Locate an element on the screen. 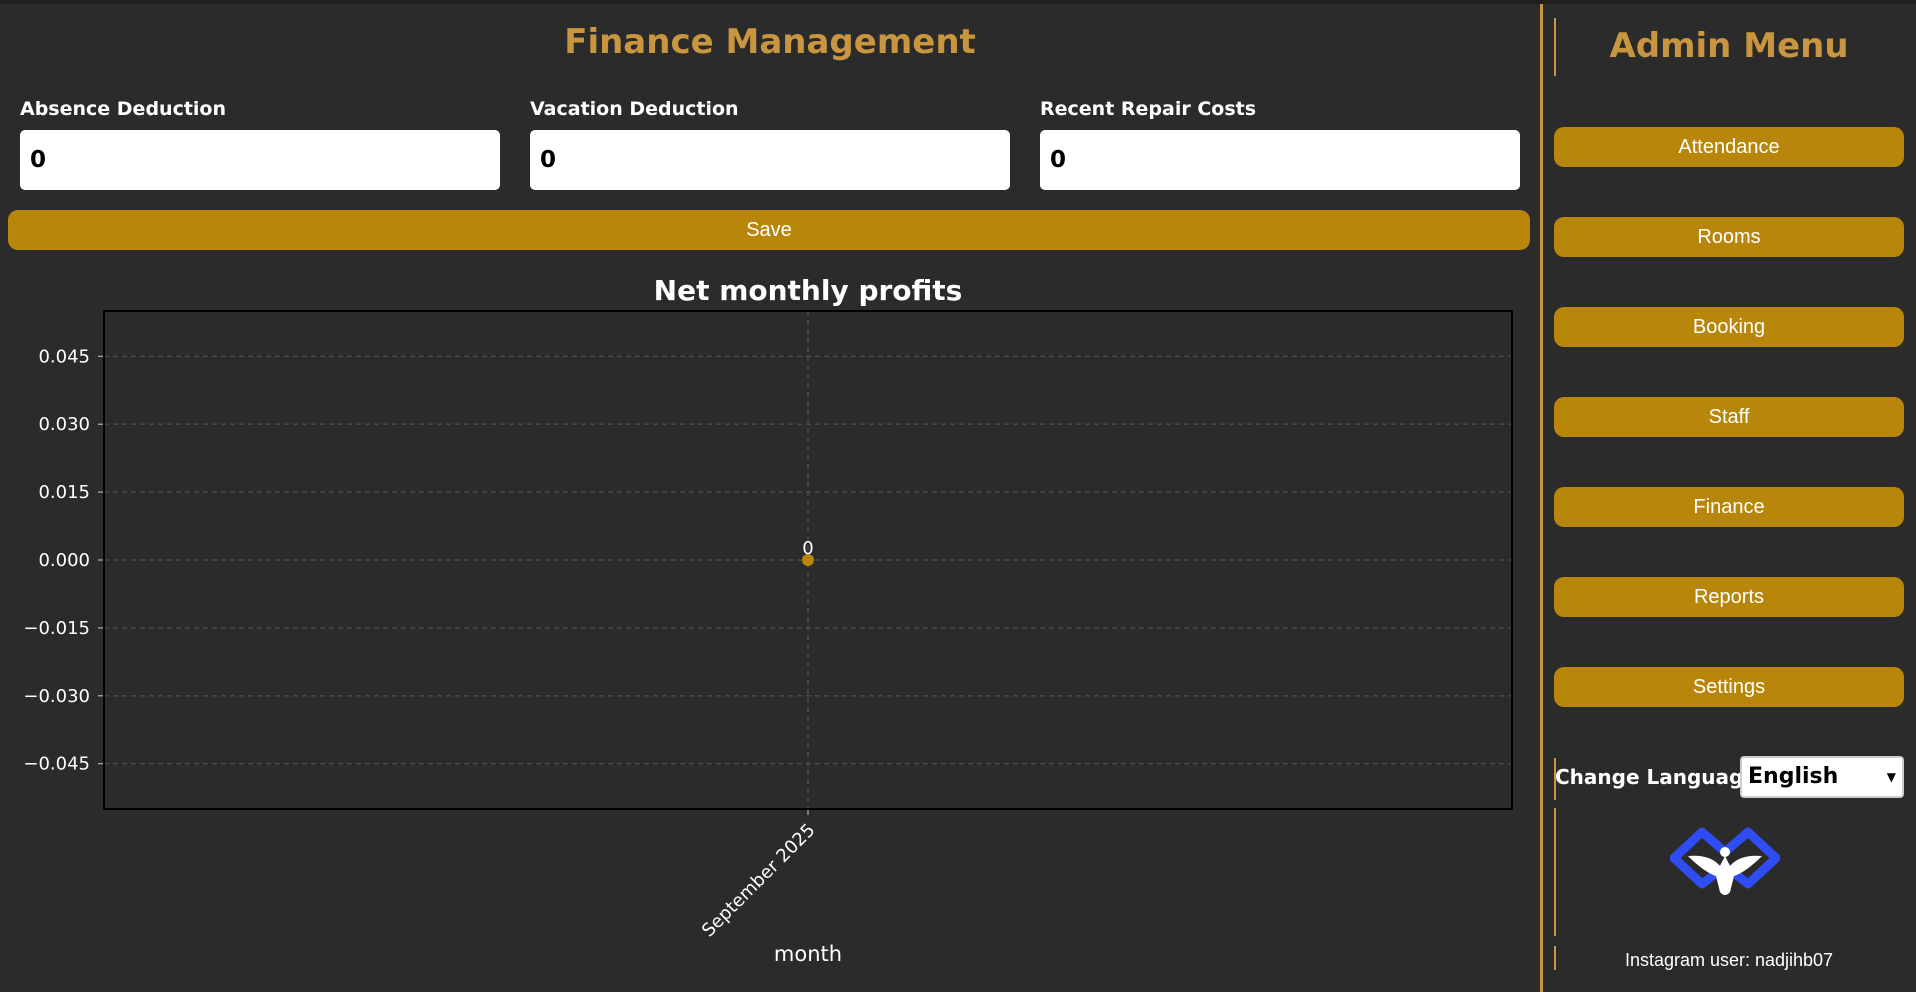  sidebar-border-segment is located at coordinates (1555, 872).